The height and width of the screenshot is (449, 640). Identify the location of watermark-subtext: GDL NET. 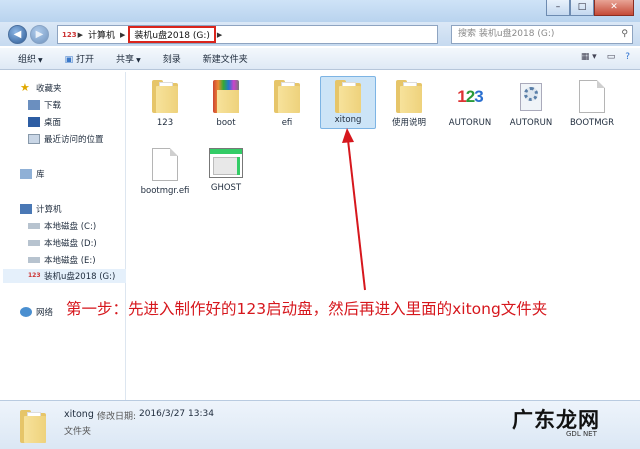
(581, 434).